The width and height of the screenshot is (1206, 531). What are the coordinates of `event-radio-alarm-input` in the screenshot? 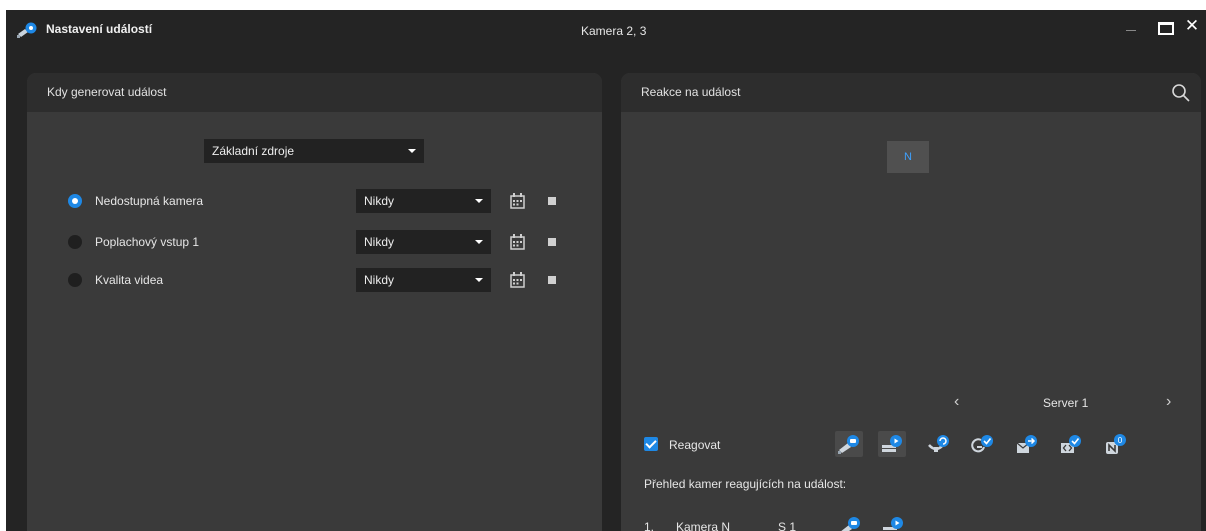 It's located at (75, 242).